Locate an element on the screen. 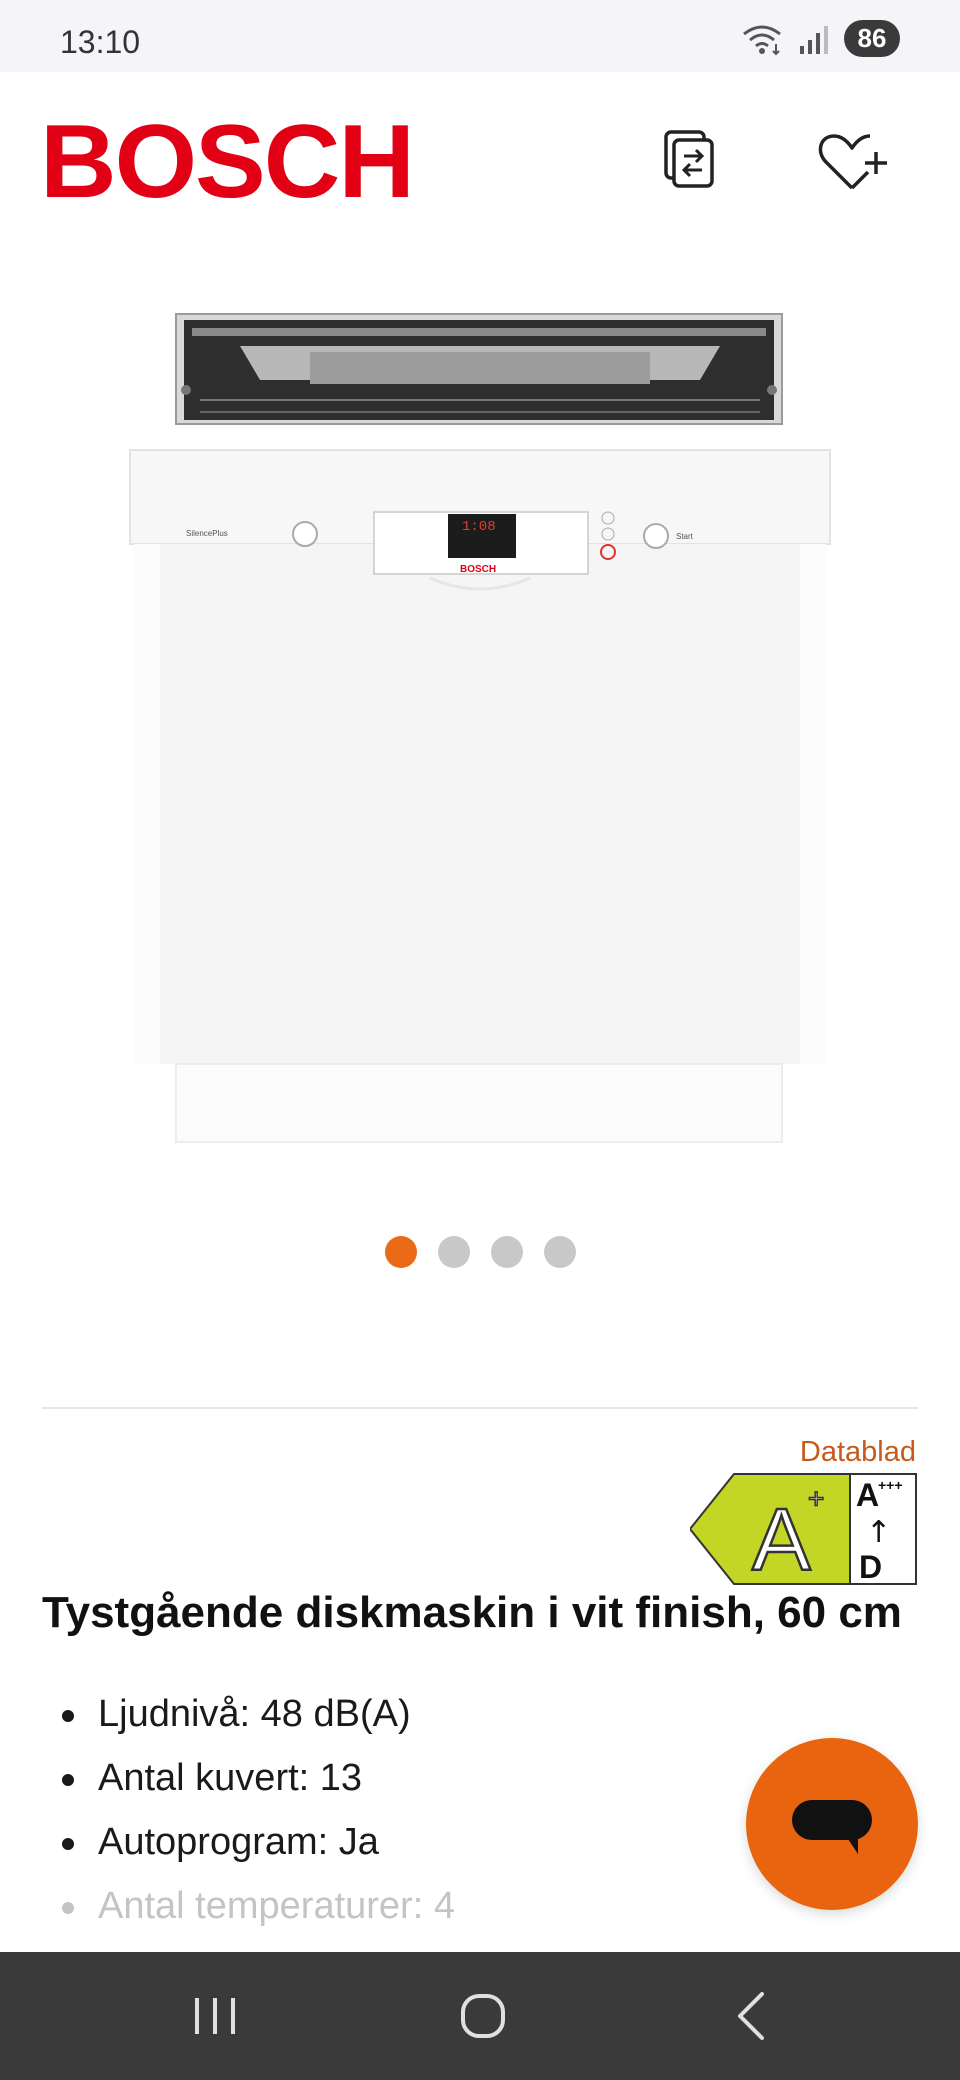 The width and height of the screenshot is (960, 2080). feature-item: Autoprogram: Ja is located at coordinates (256, 1848).